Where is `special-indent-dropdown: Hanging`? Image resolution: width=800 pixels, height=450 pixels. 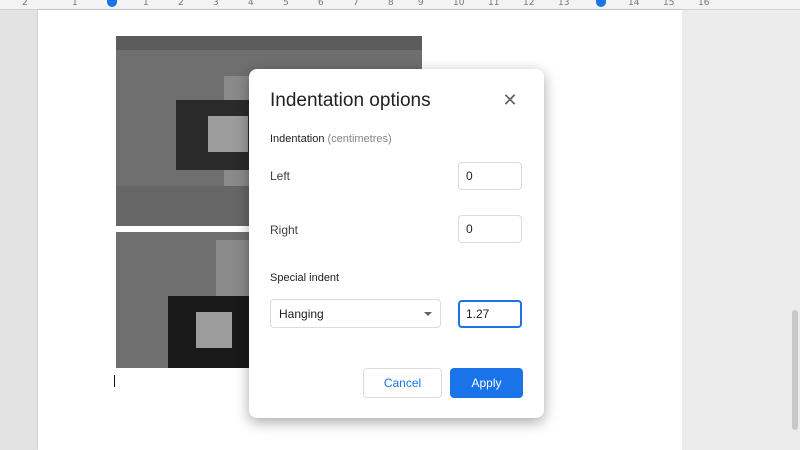
special-indent-dropdown: Hanging is located at coordinates (355, 313).